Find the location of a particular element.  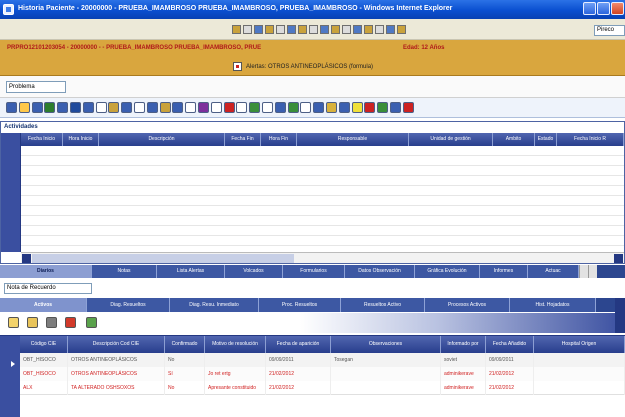

main-tab: Diarios is located at coordinates (46, 271).